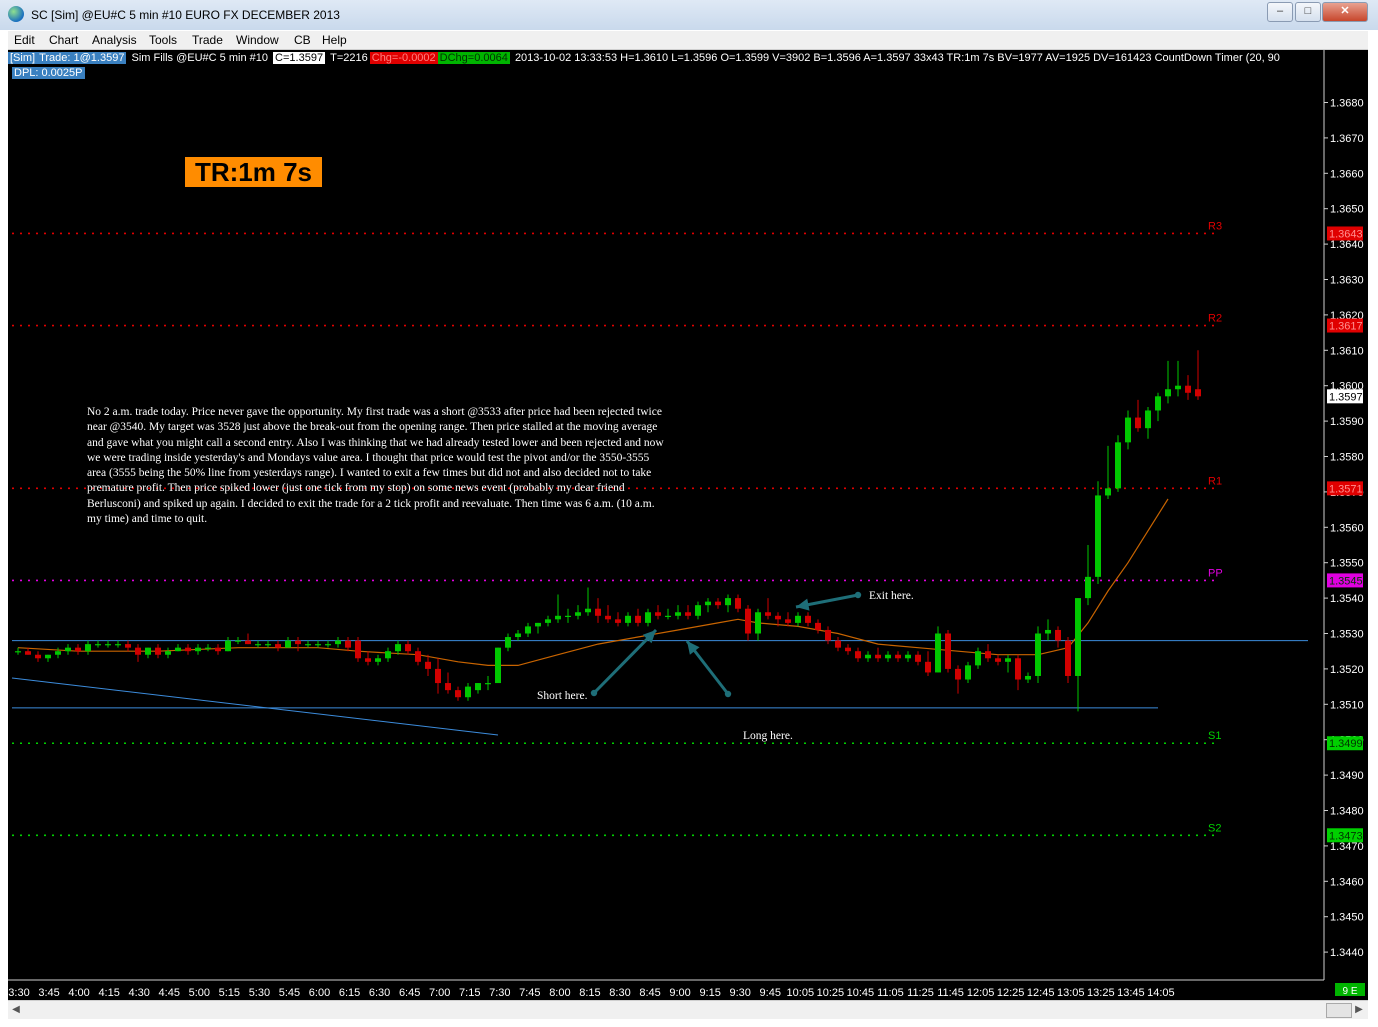 This screenshot has height=1027, width=1378. What do you see at coordinates (890, 993) in the screenshot?
I see `x-tick-label: 11:05` at bounding box center [890, 993].